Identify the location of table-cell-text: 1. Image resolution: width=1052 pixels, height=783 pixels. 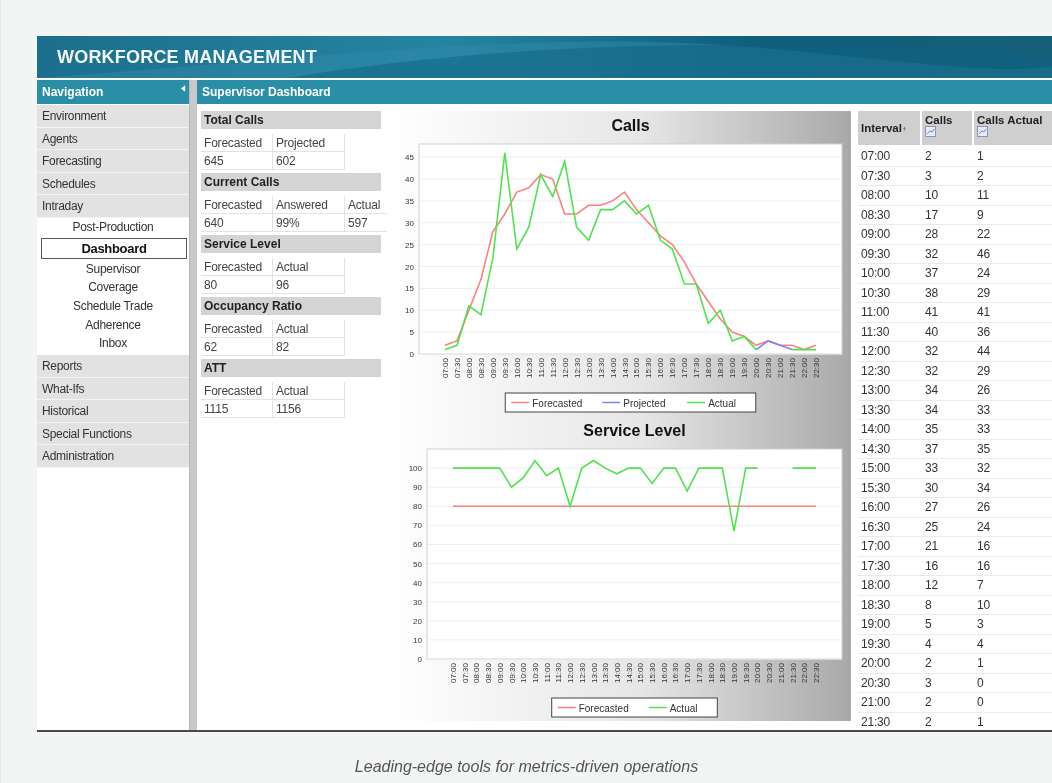
(980, 156).